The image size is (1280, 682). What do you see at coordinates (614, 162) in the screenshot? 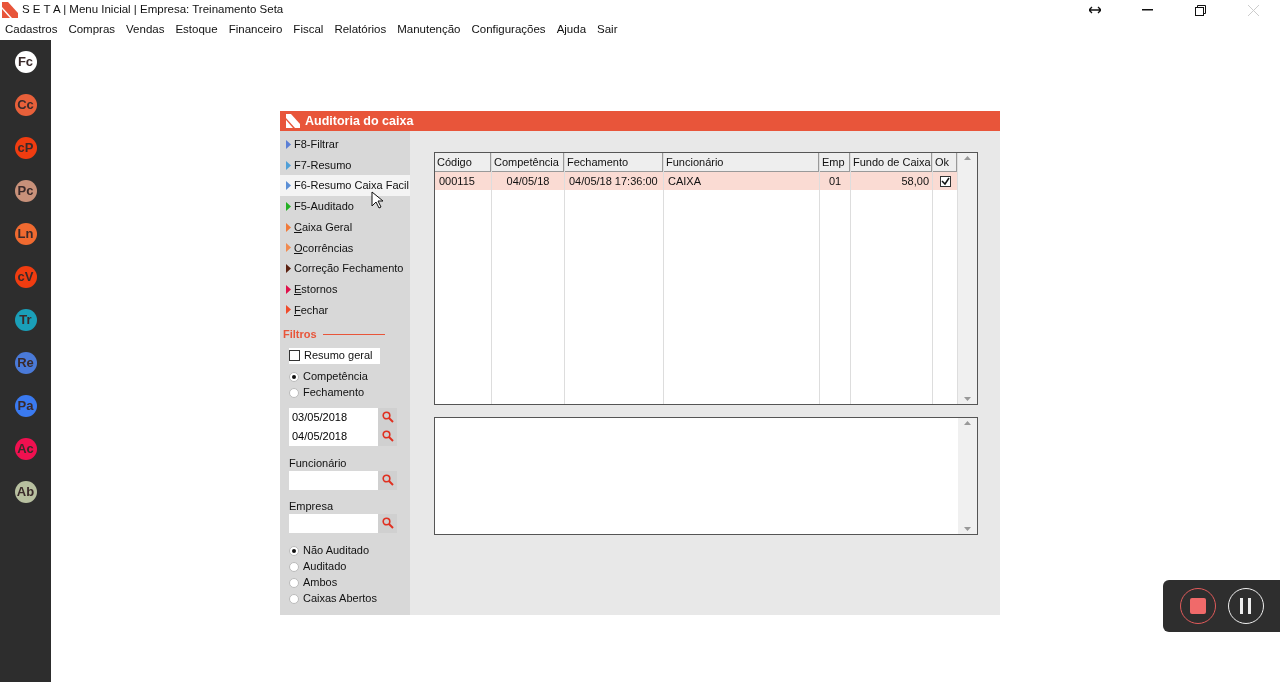
I see `column-header: Fechamento` at bounding box center [614, 162].